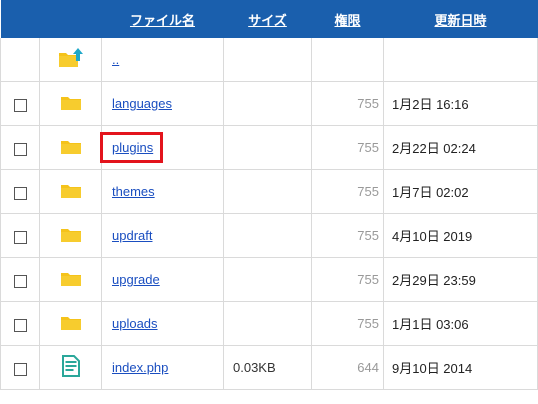 The height and width of the screenshot is (404, 538). I want to click on file-name-link: updraft, so click(132, 235).